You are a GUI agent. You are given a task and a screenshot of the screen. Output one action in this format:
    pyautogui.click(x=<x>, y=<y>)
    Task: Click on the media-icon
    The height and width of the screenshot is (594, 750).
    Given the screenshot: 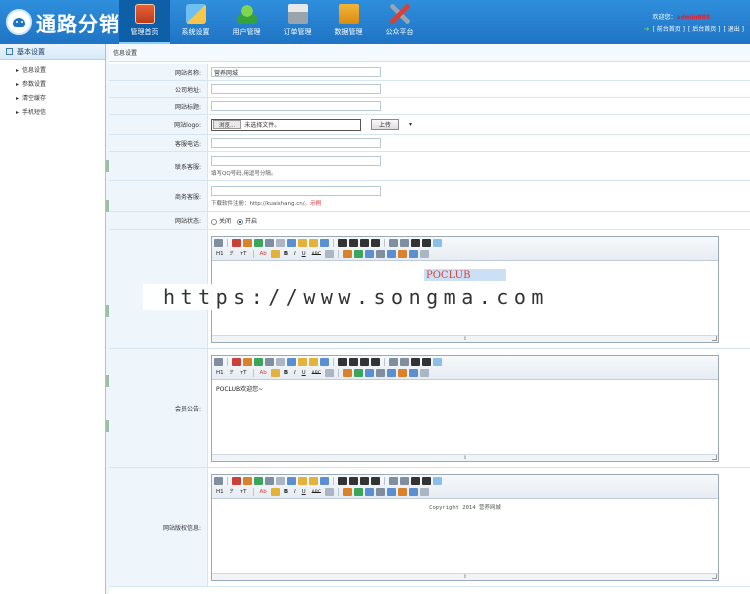 What is the action you would take?
    pyautogui.click(x=369, y=492)
    